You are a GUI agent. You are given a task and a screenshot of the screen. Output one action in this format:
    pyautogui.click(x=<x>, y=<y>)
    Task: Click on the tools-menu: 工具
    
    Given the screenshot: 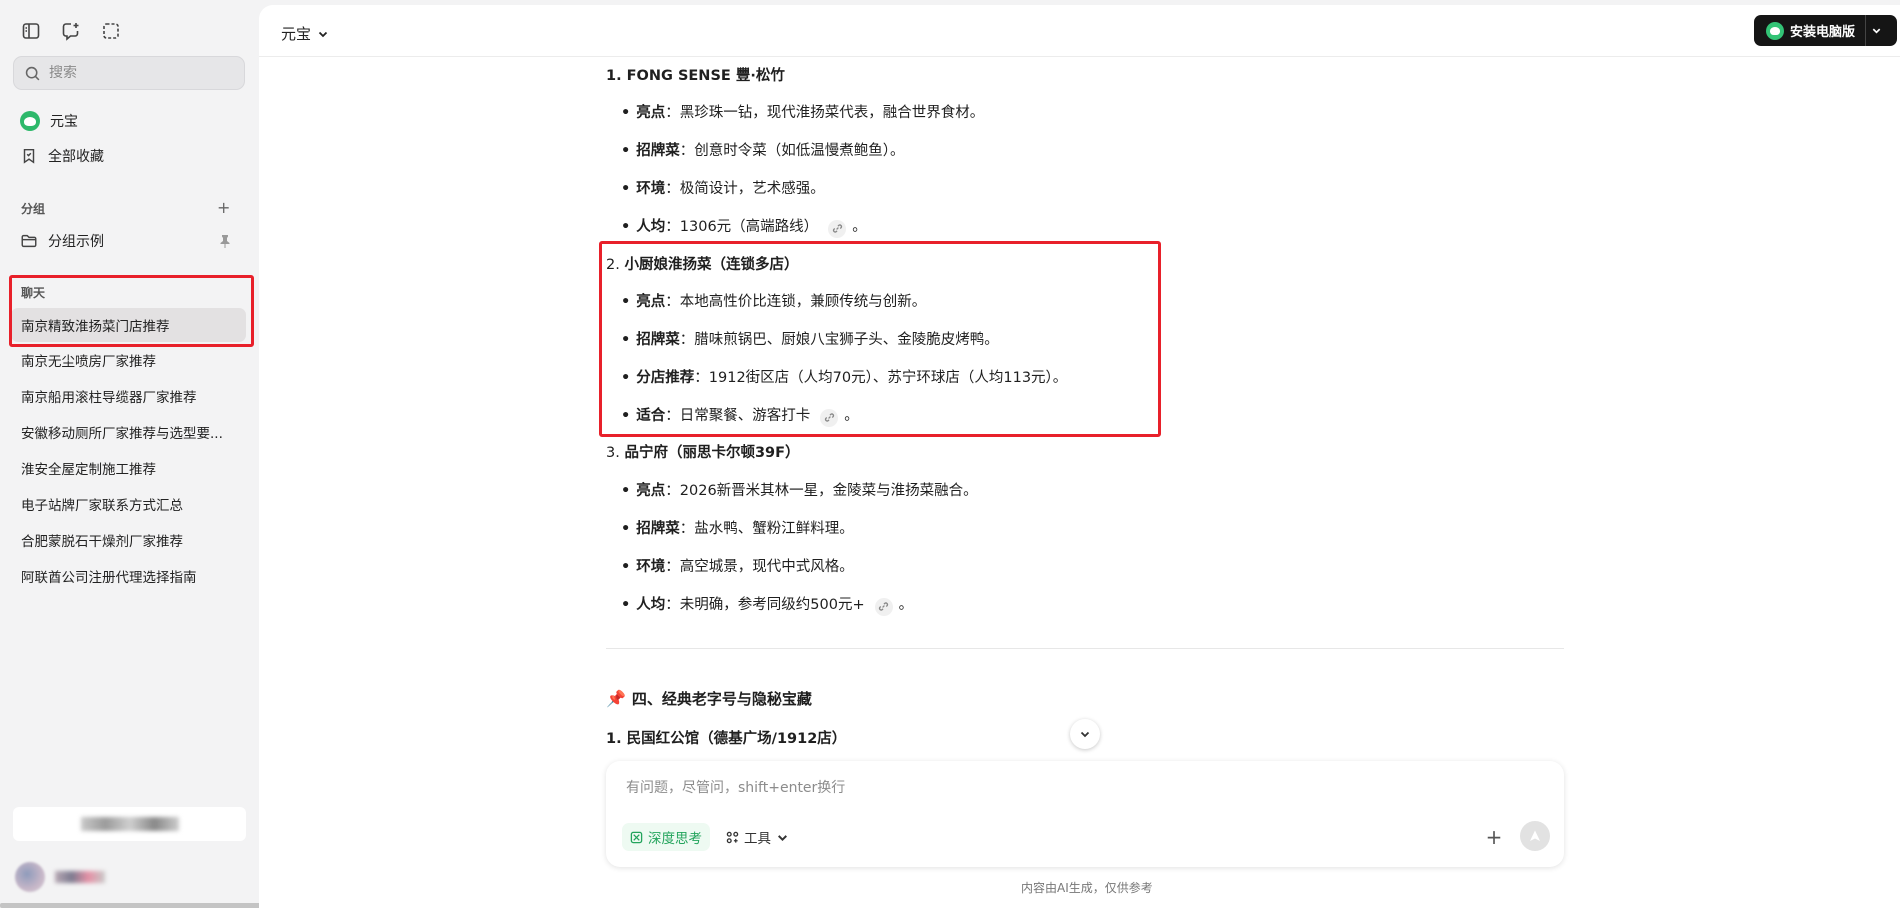 What is the action you would take?
    pyautogui.click(x=757, y=837)
    